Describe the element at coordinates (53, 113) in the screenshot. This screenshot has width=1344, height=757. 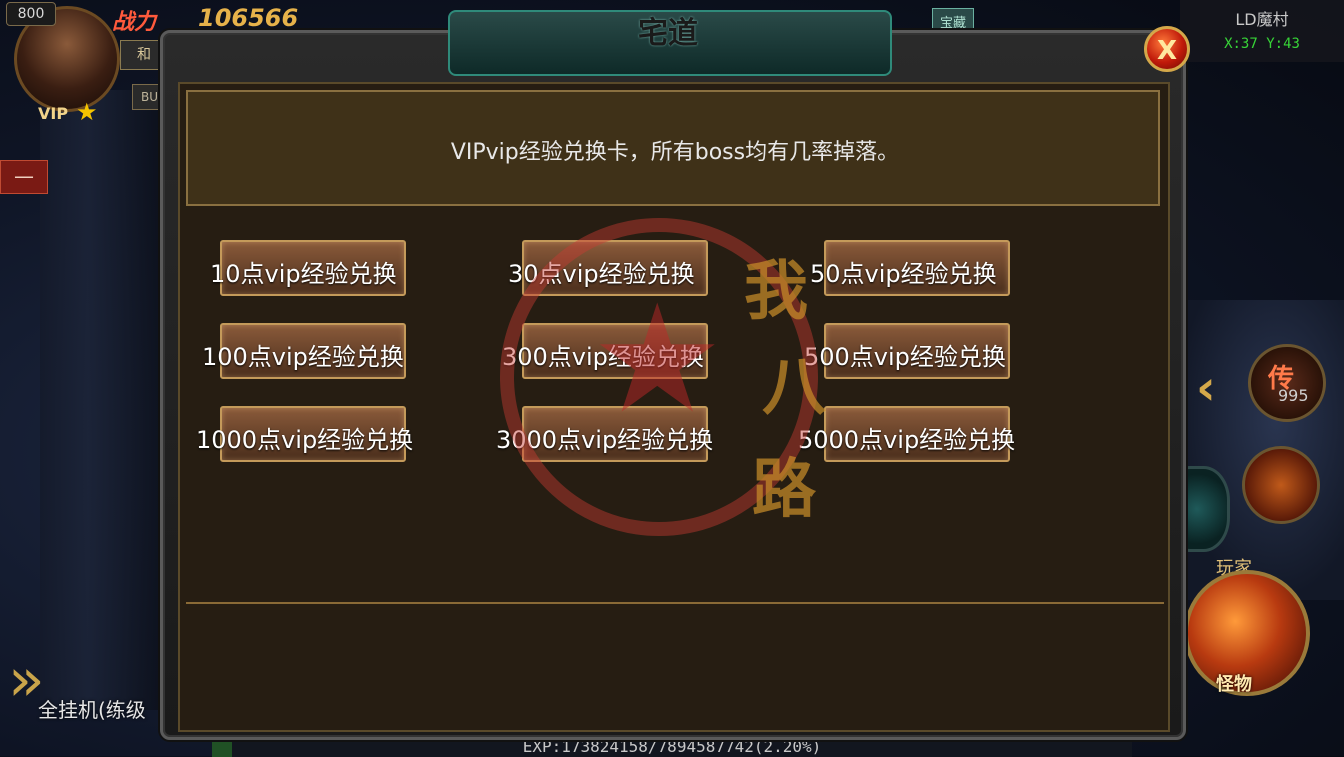
I see `vip-label: VIP` at that location.